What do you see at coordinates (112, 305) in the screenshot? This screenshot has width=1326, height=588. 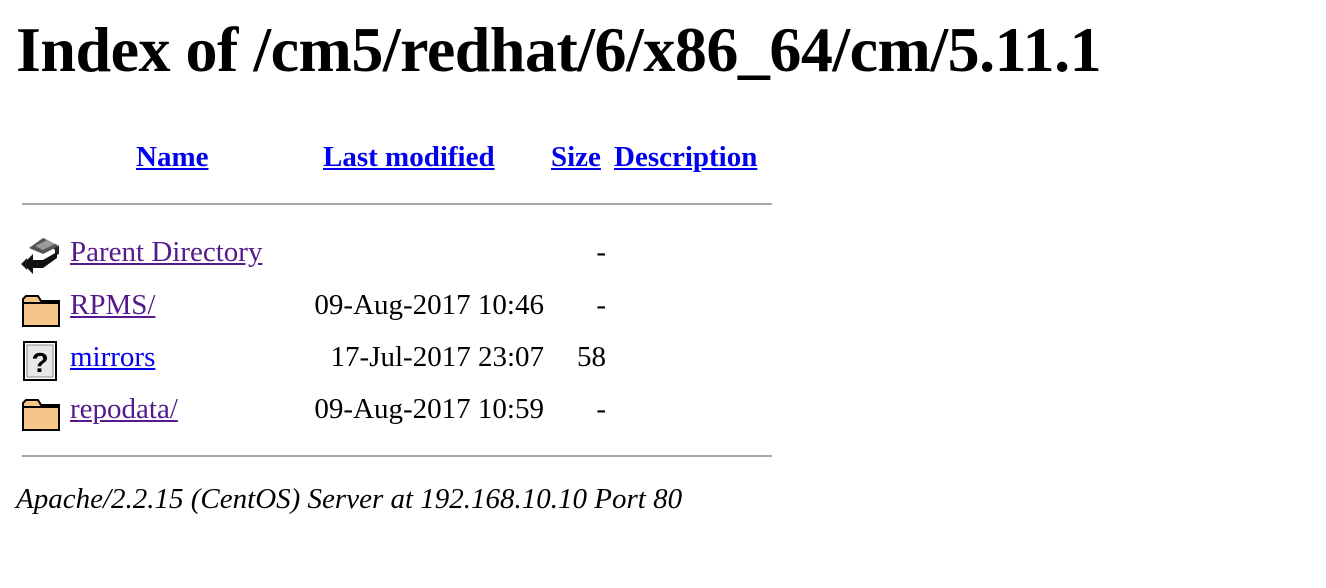 I see `rpms-folder-link: RPMS/` at bounding box center [112, 305].